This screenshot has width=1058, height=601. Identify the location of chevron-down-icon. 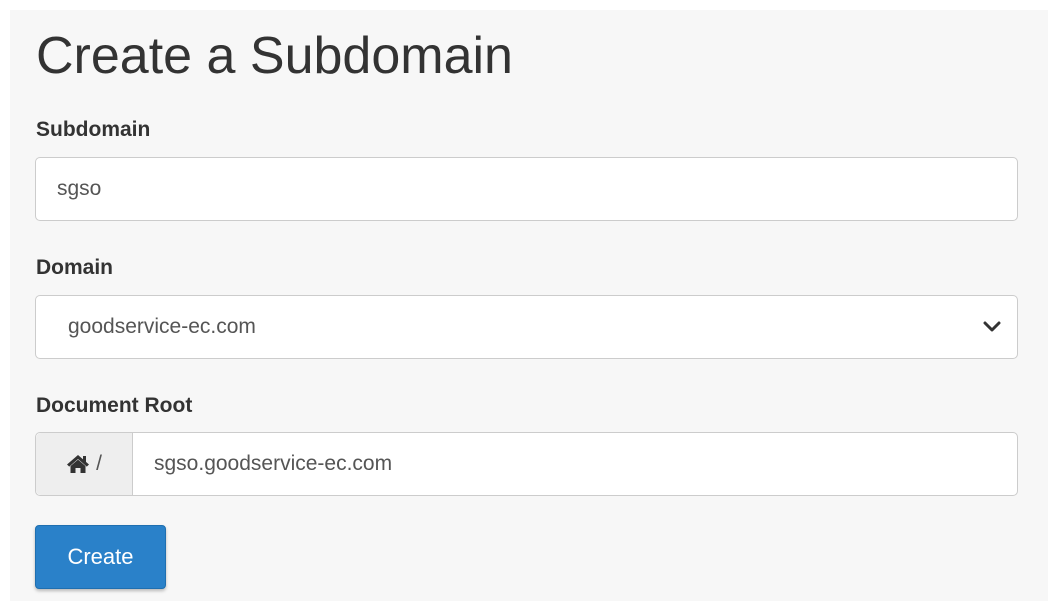
(992, 326).